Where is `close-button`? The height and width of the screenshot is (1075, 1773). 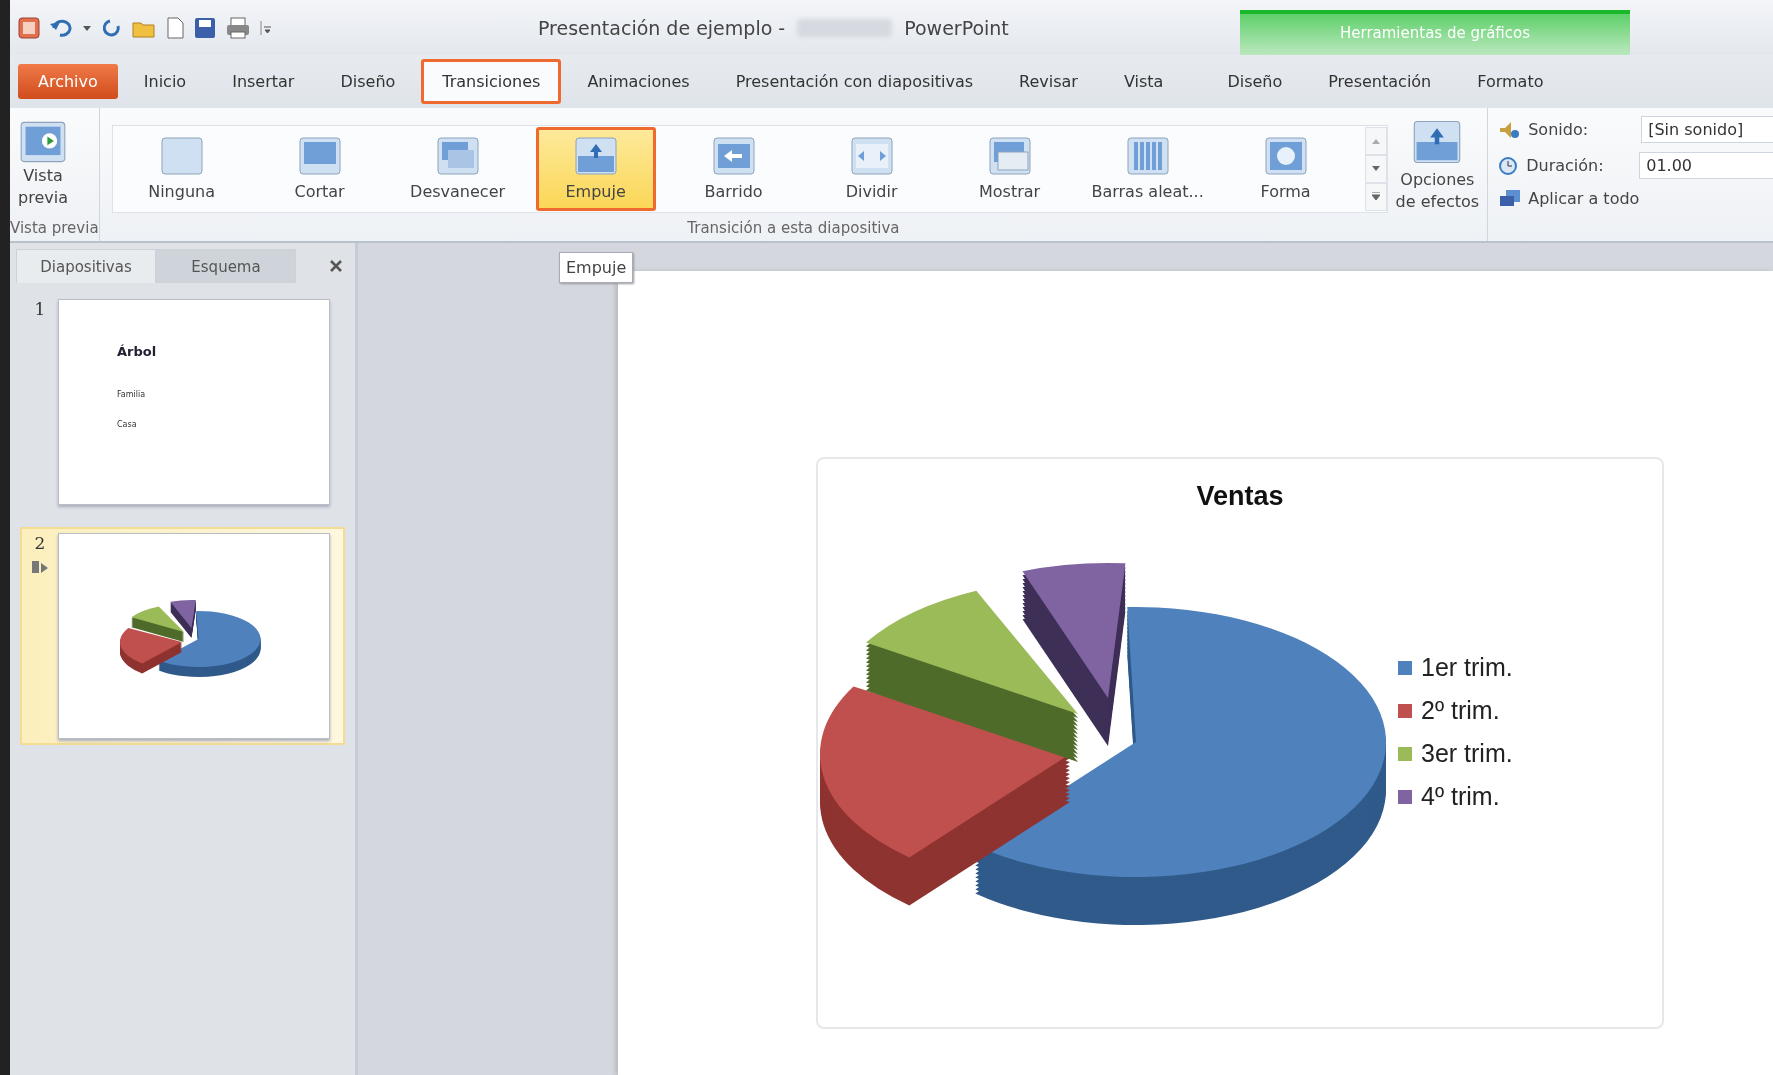 close-button is located at coordinates (336, 266).